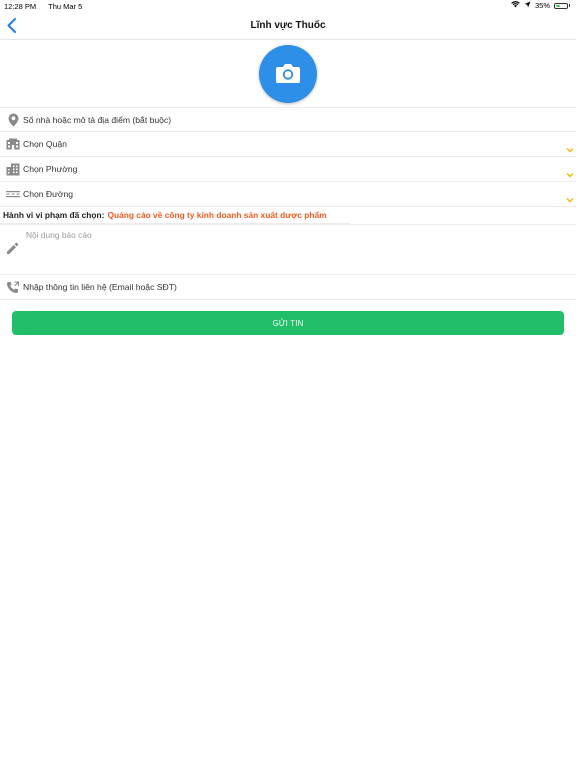 This screenshot has height=768, width=576. I want to click on contact-placeholder: Nhập thông tin liên hệ (Email hoặc SĐT), so click(100, 287).